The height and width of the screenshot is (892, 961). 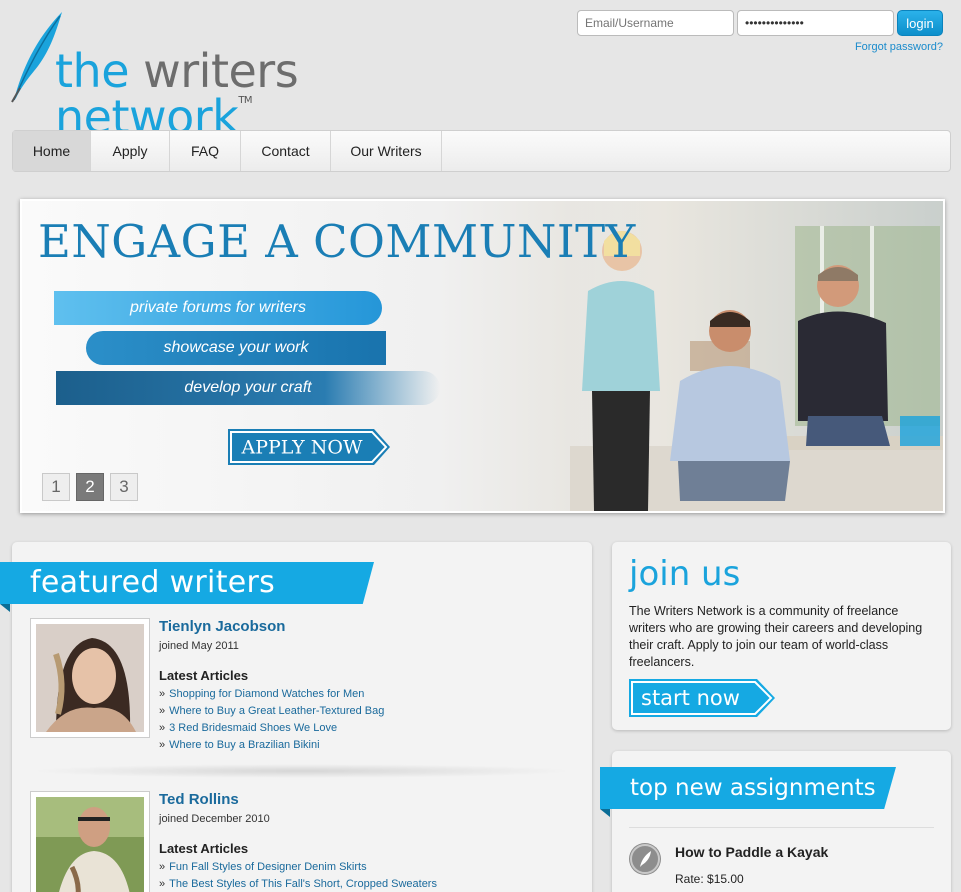 What do you see at coordinates (481, 151) in the screenshot?
I see `main-nav: Home Apply FAQ Contact Our Writers` at bounding box center [481, 151].